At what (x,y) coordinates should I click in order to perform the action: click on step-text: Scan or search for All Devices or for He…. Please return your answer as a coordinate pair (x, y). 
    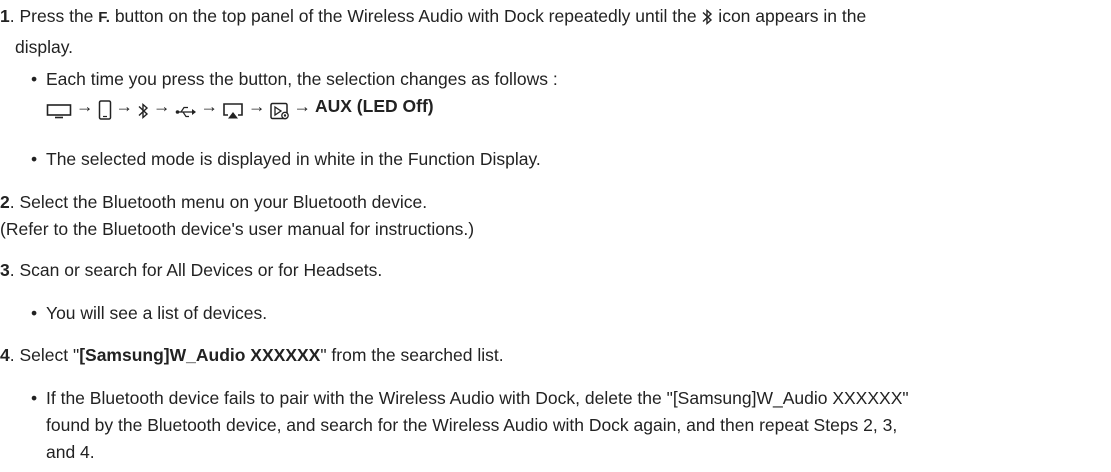
    Looking at the image, I should click on (201, 270).